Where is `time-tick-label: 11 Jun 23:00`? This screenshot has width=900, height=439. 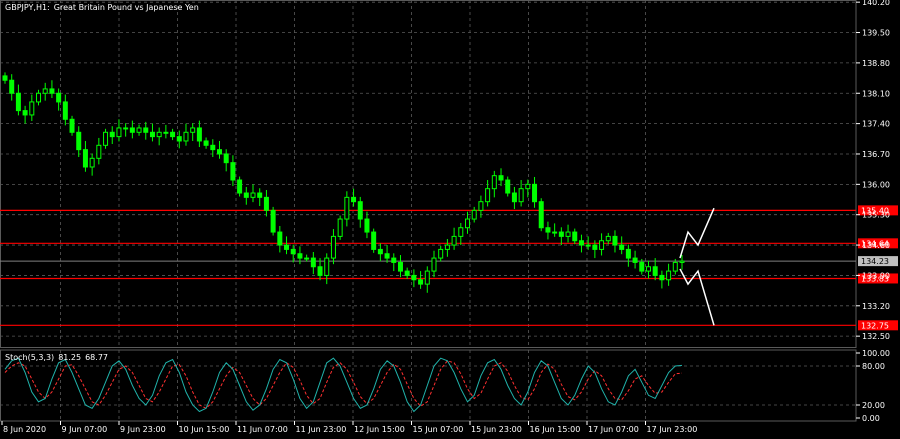
time-tick-label: 11 Jun 23:00 is located at coordinates (321, 429).